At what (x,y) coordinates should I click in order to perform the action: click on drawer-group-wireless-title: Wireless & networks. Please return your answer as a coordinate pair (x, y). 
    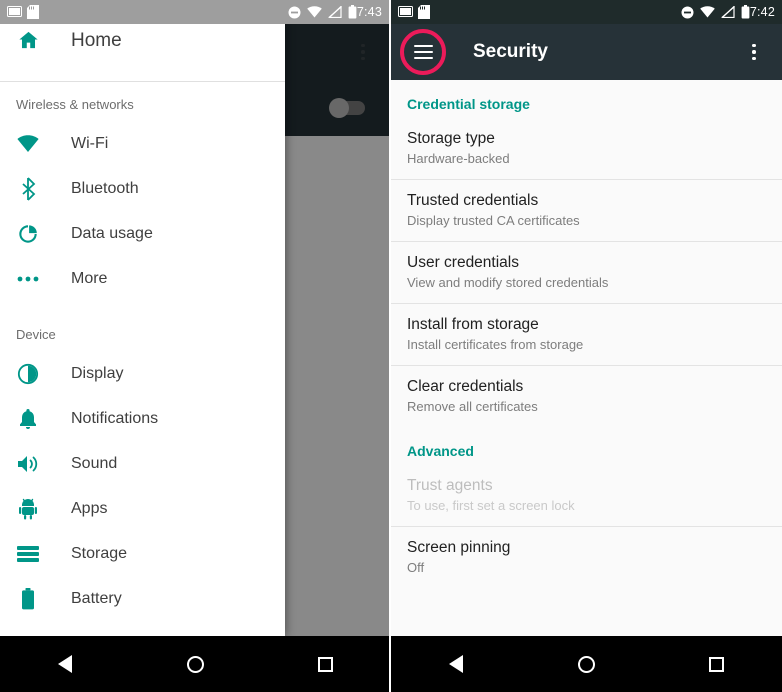
    Looking at the image, I should click on (75, 104).